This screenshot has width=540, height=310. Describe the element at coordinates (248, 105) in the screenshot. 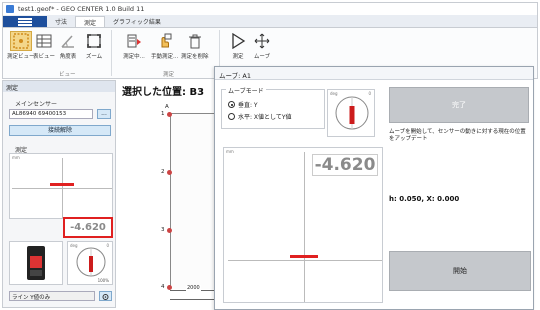

I see `radio-vertical-label: 垂直: Y` at that location.